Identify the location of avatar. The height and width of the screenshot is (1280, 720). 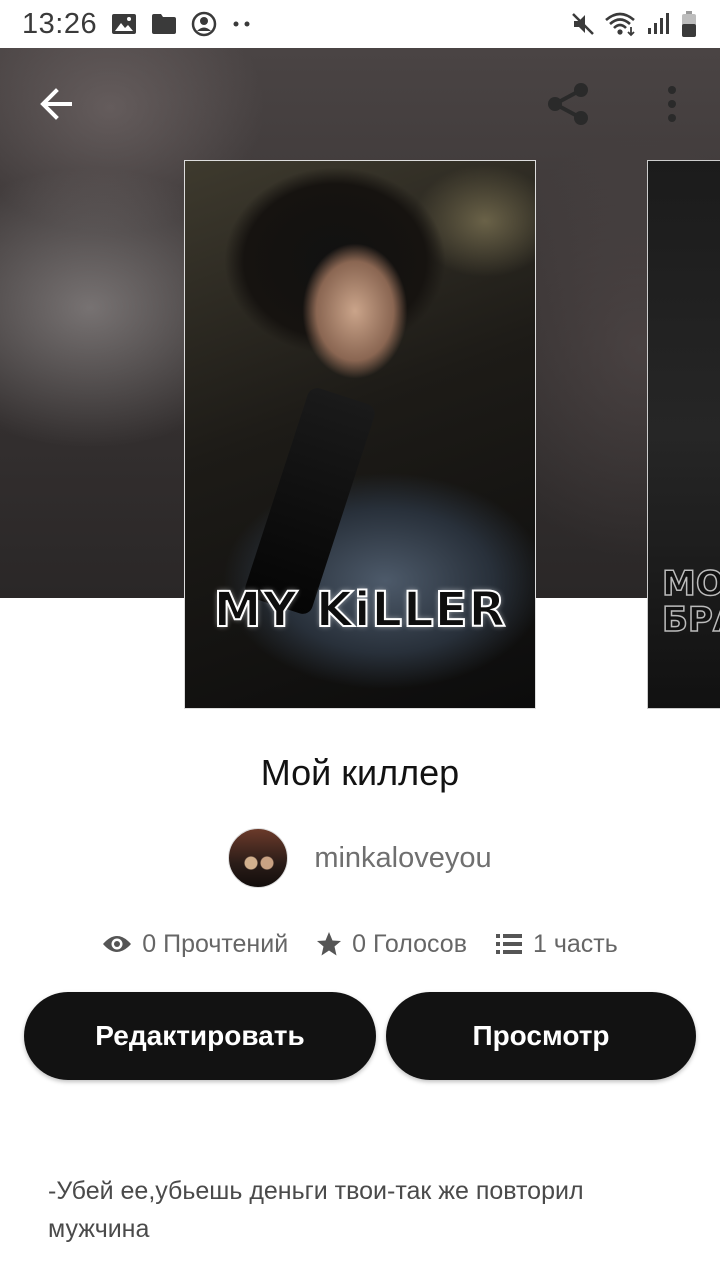
(258, 858).